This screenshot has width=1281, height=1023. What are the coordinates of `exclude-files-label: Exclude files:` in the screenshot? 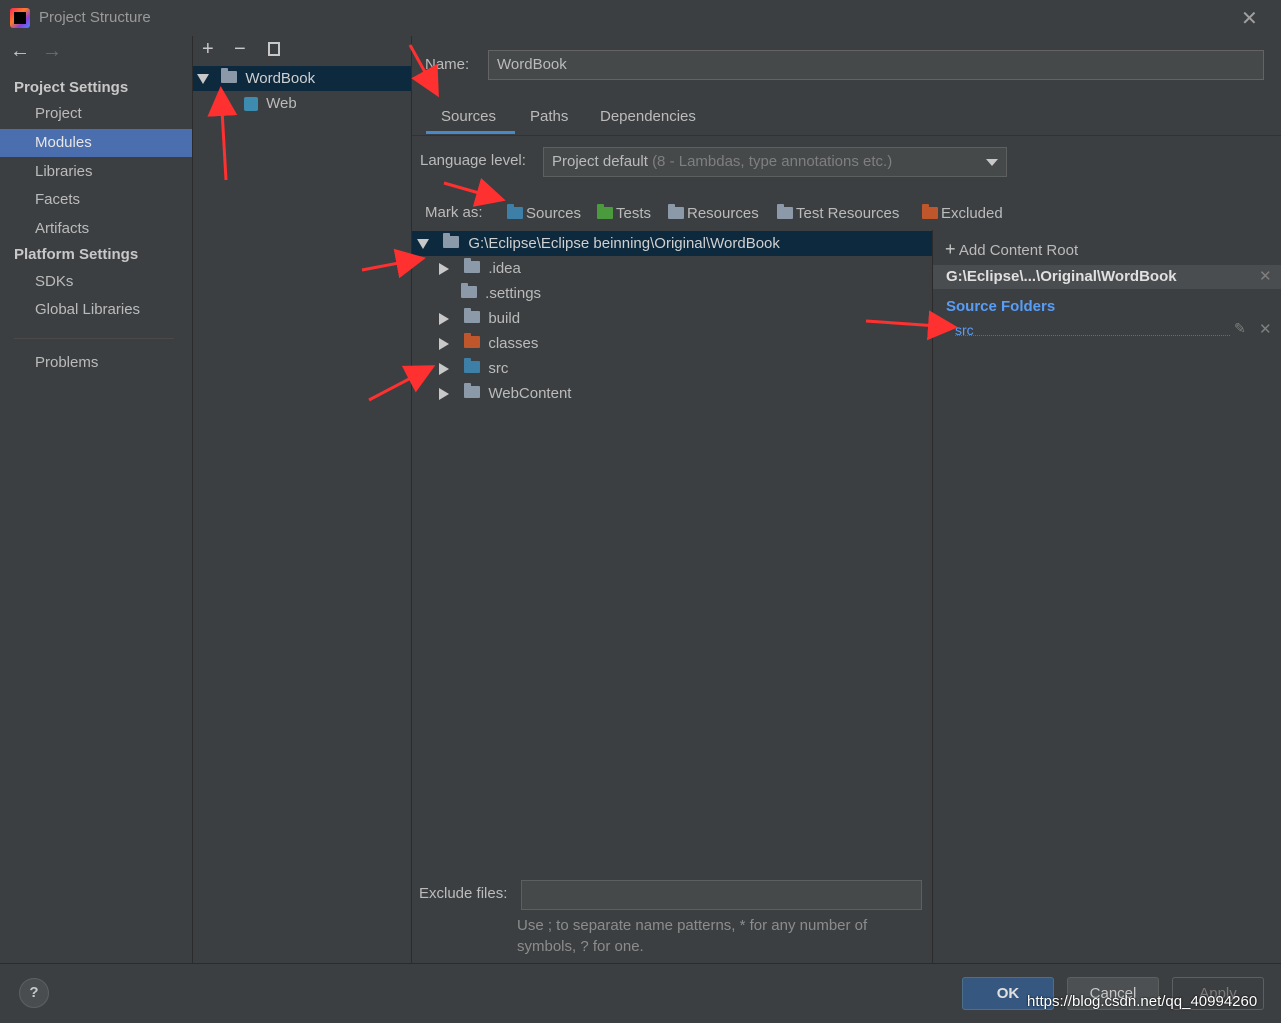 It's located at (463, 893).